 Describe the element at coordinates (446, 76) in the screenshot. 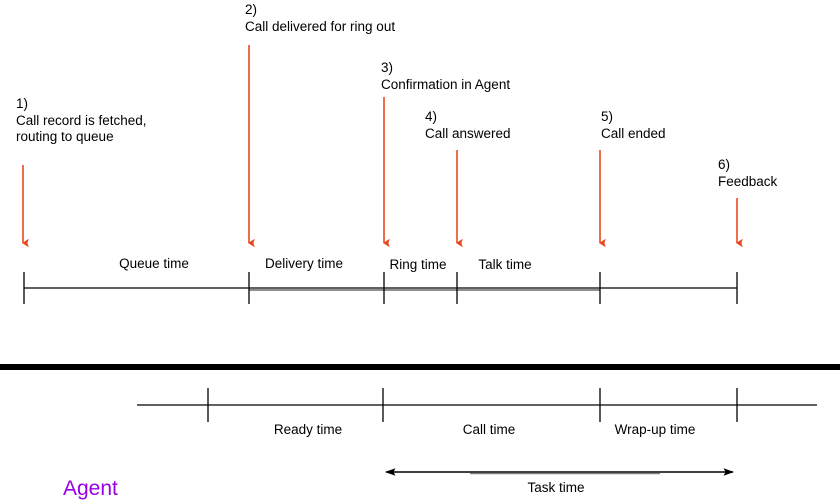

I see `callout-label-3: 3) Confirmation in Agent` at that location.